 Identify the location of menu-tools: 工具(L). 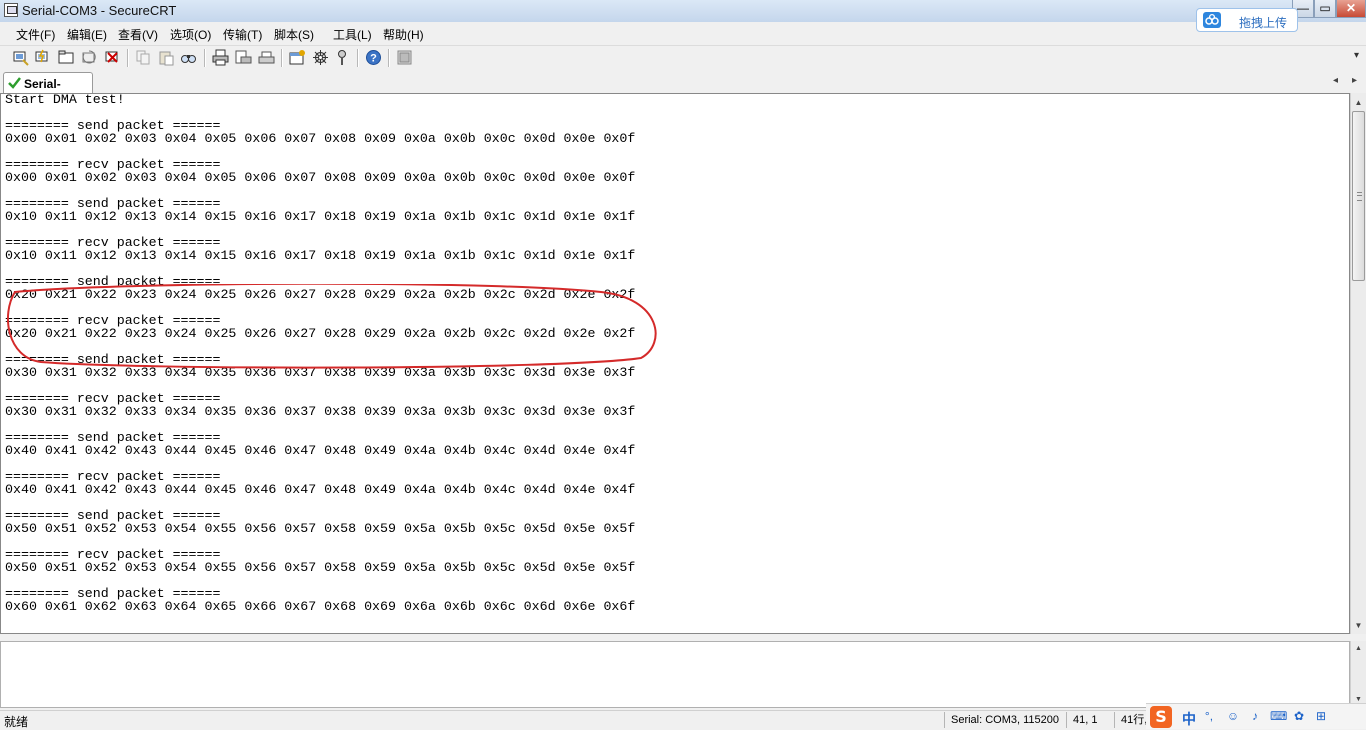
(352, 34).